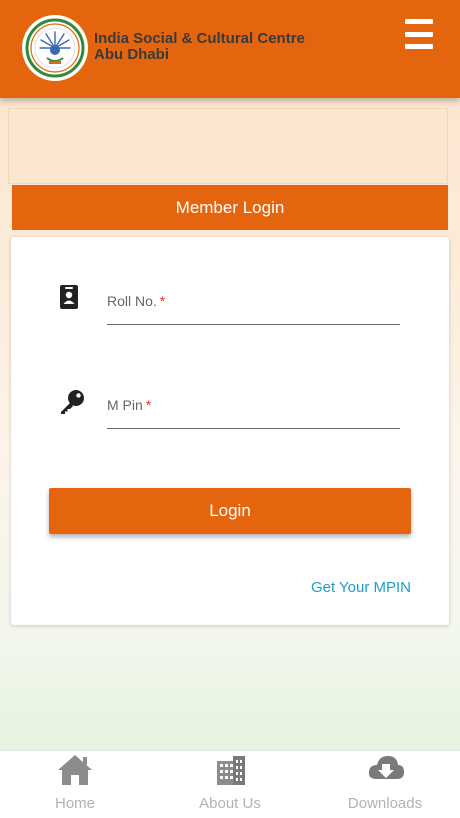  Describe the element at coordinates (361, 587) in the screenshot. I see `get-mpin-link: Get Your MPIN` at that location.